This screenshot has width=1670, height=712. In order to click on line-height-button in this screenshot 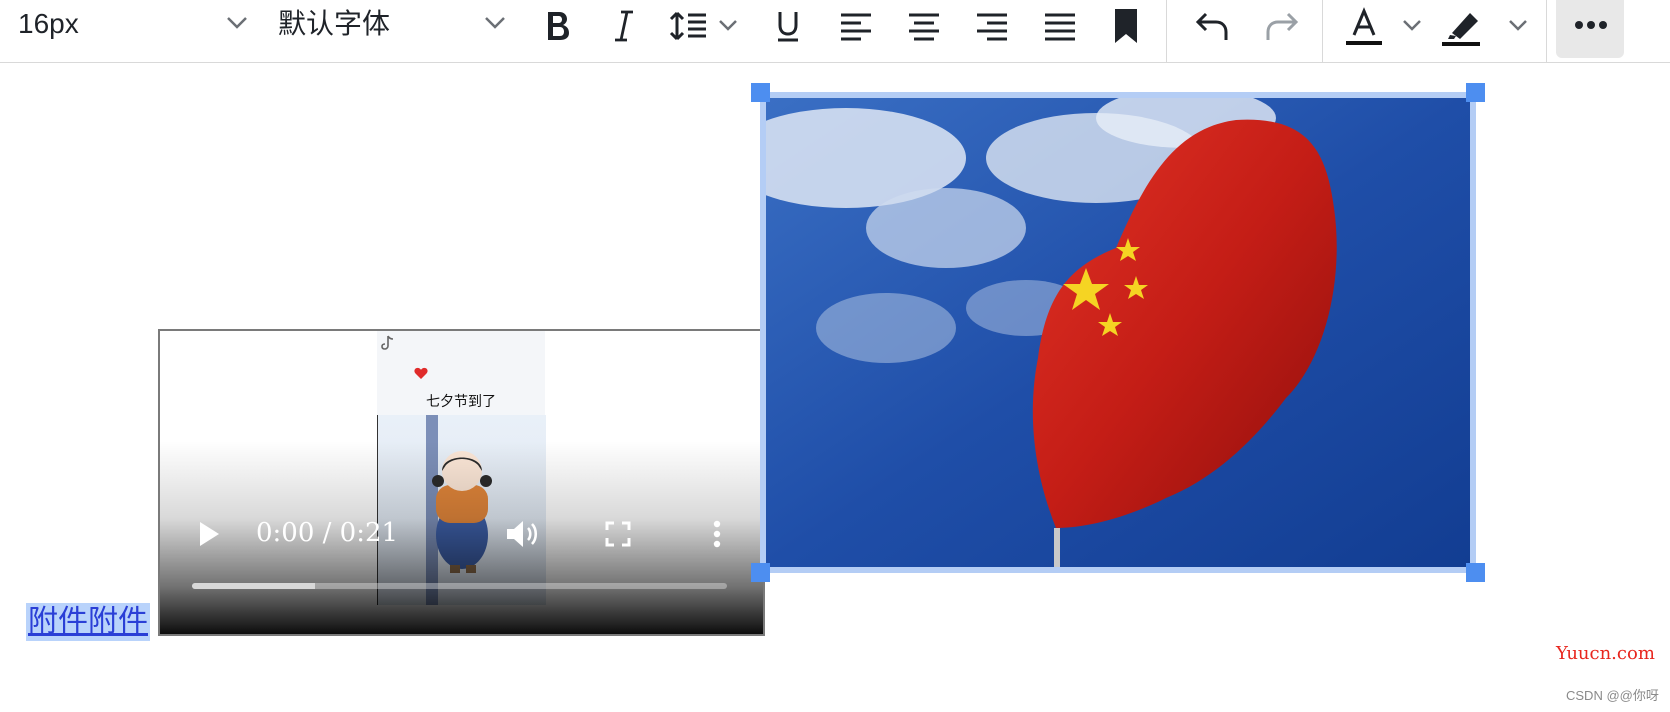, I will do `click(706, 26)`.